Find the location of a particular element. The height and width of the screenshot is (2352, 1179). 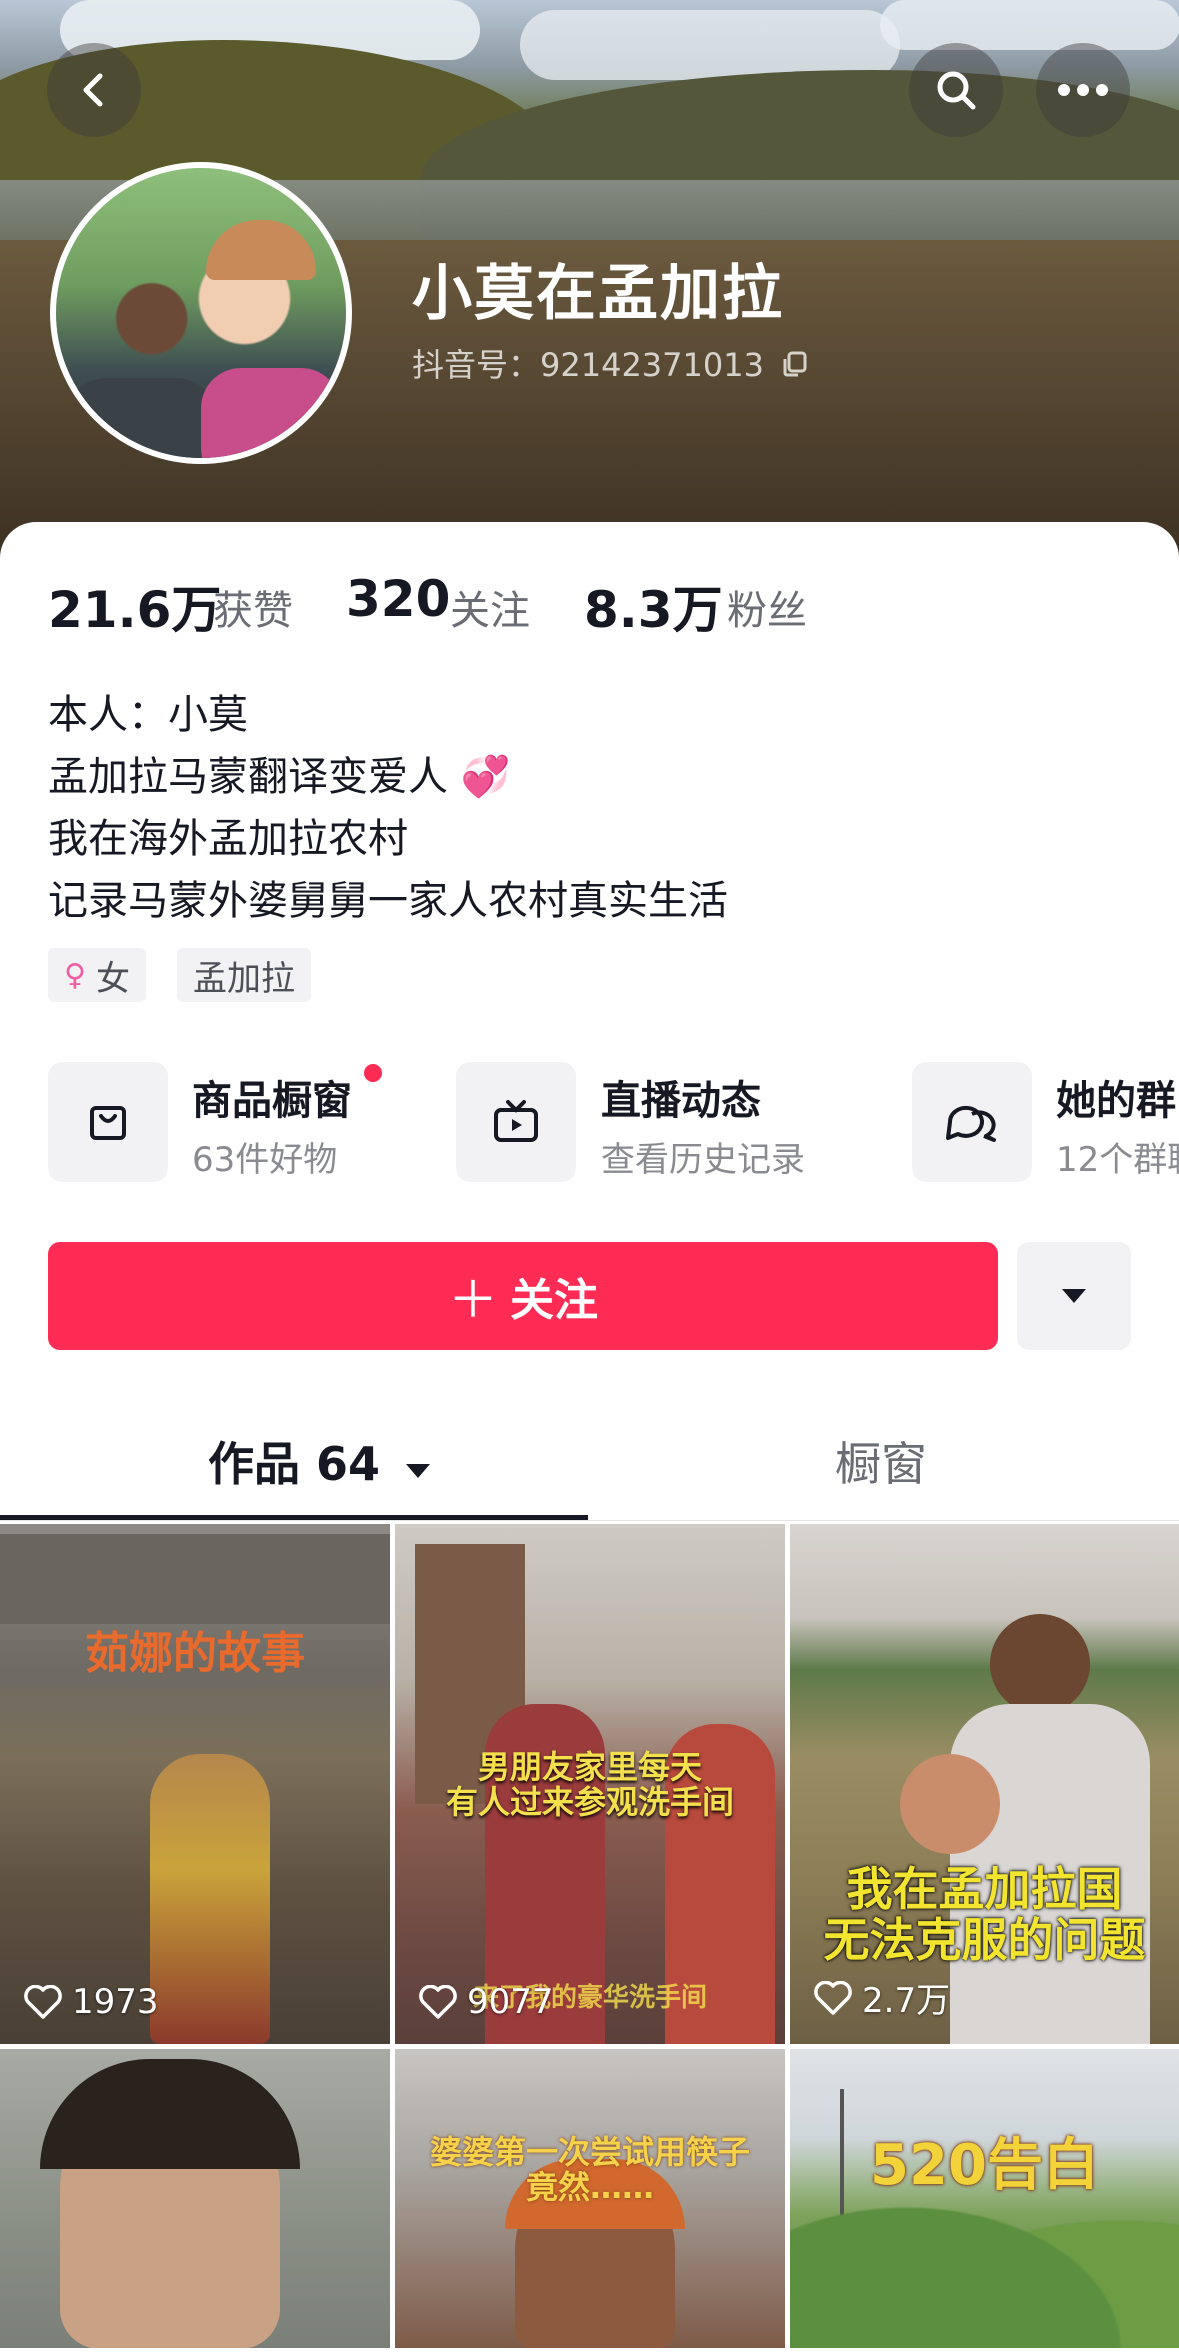

shop-window-subtitle: 63件好物 is located at coordinates (264, 1156).